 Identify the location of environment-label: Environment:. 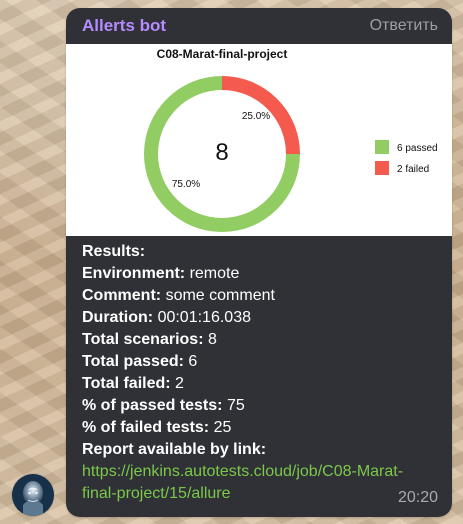
(134, 273).